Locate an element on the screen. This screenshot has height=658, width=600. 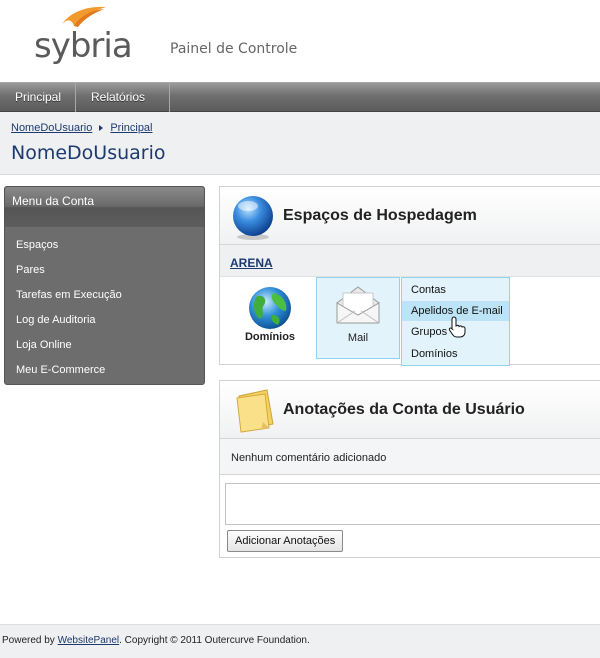
account-menu-title: Menu da Conta is located at coordinates (104, 207).